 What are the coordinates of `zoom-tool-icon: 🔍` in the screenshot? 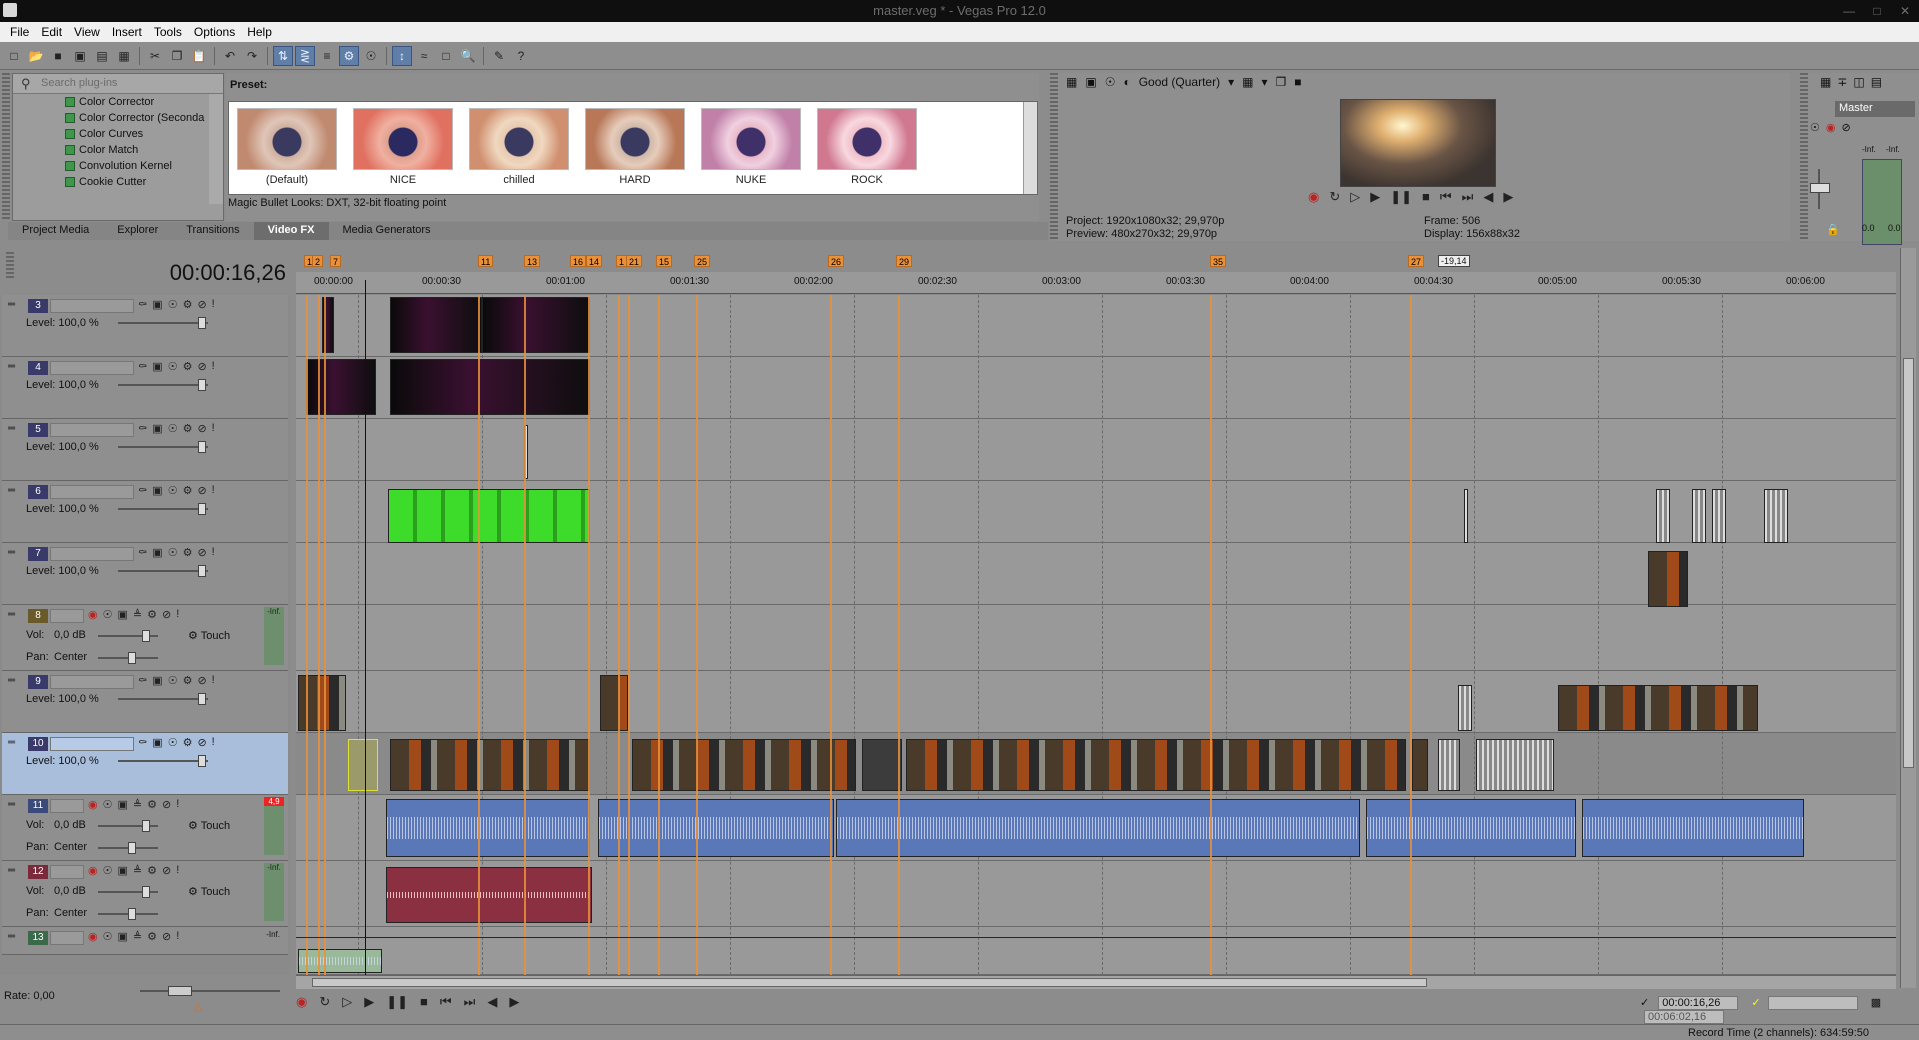 It's located at (468, 56).